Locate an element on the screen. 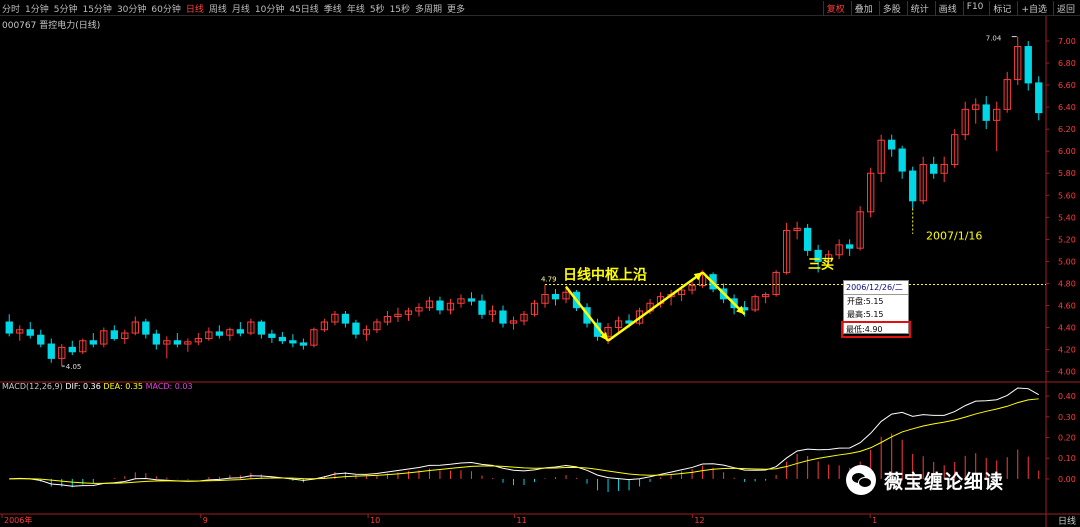 This screenshot has width=1080, height=527. period-tab-9: 10分钟 is located at coordinates (269, 8).